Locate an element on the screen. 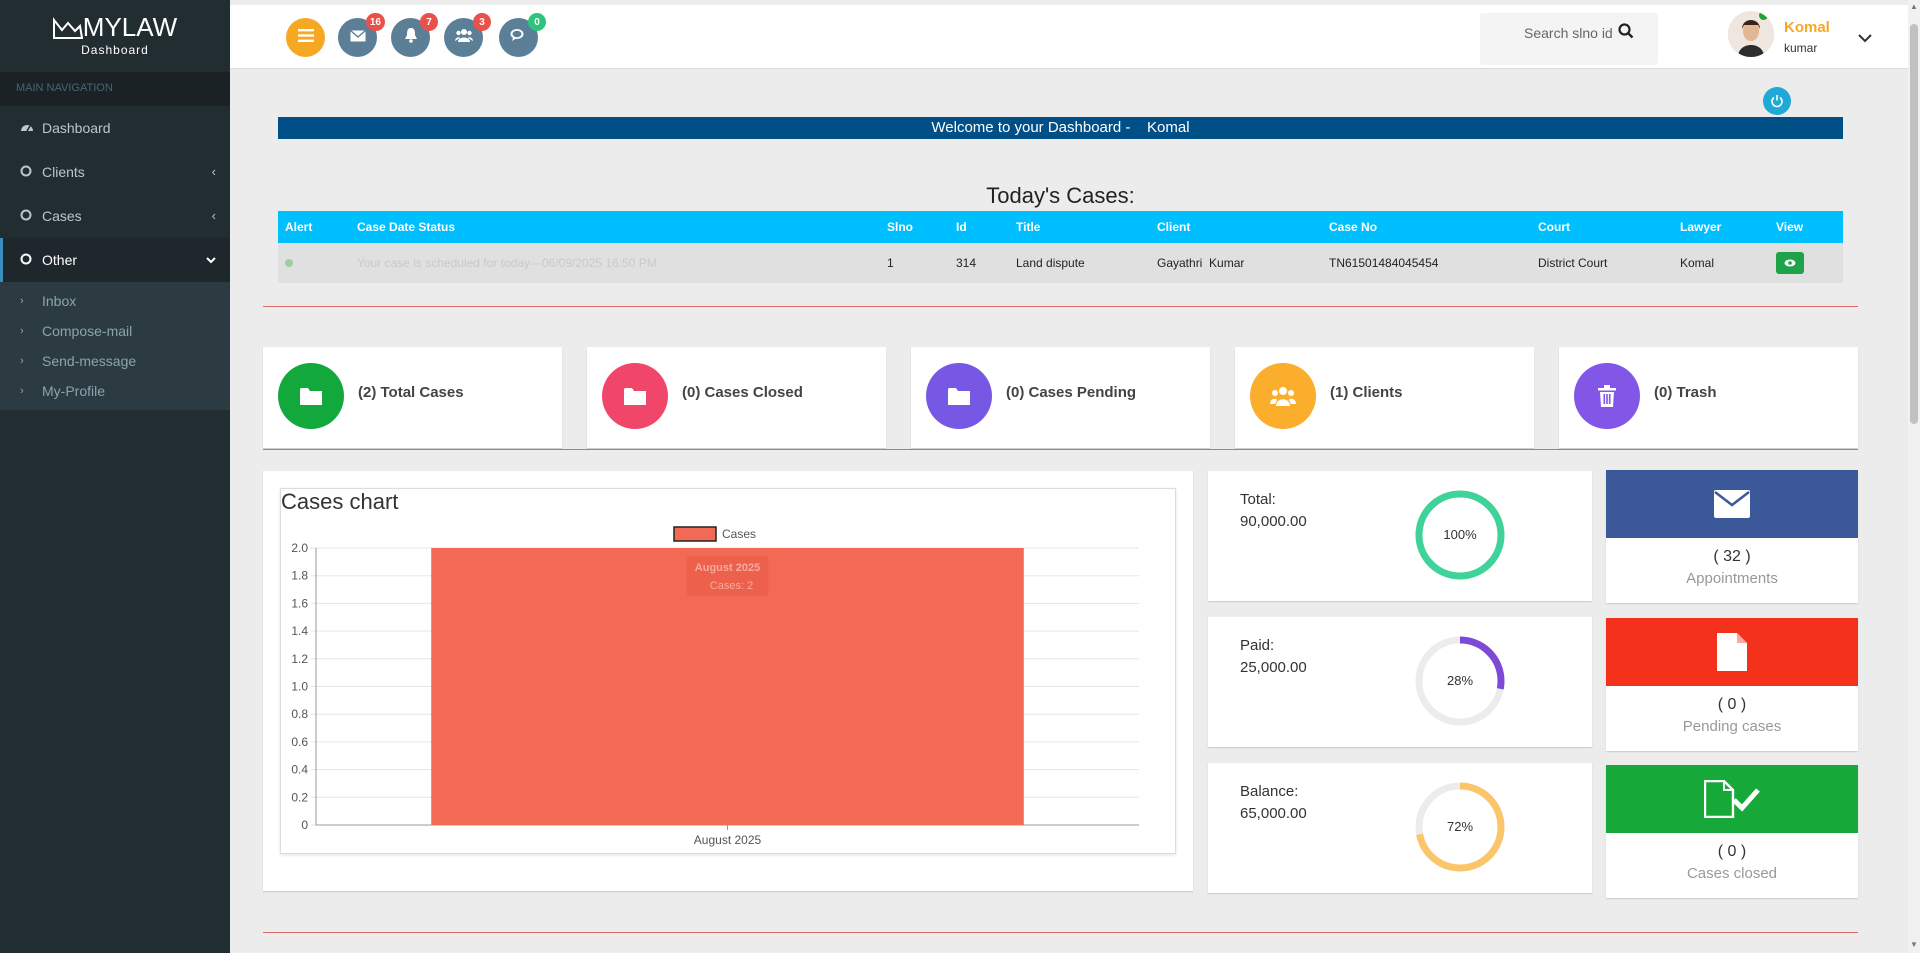 The width and height of the screenshot is (1920, 953). dashboard-icon is located at coordinates (31, 128).